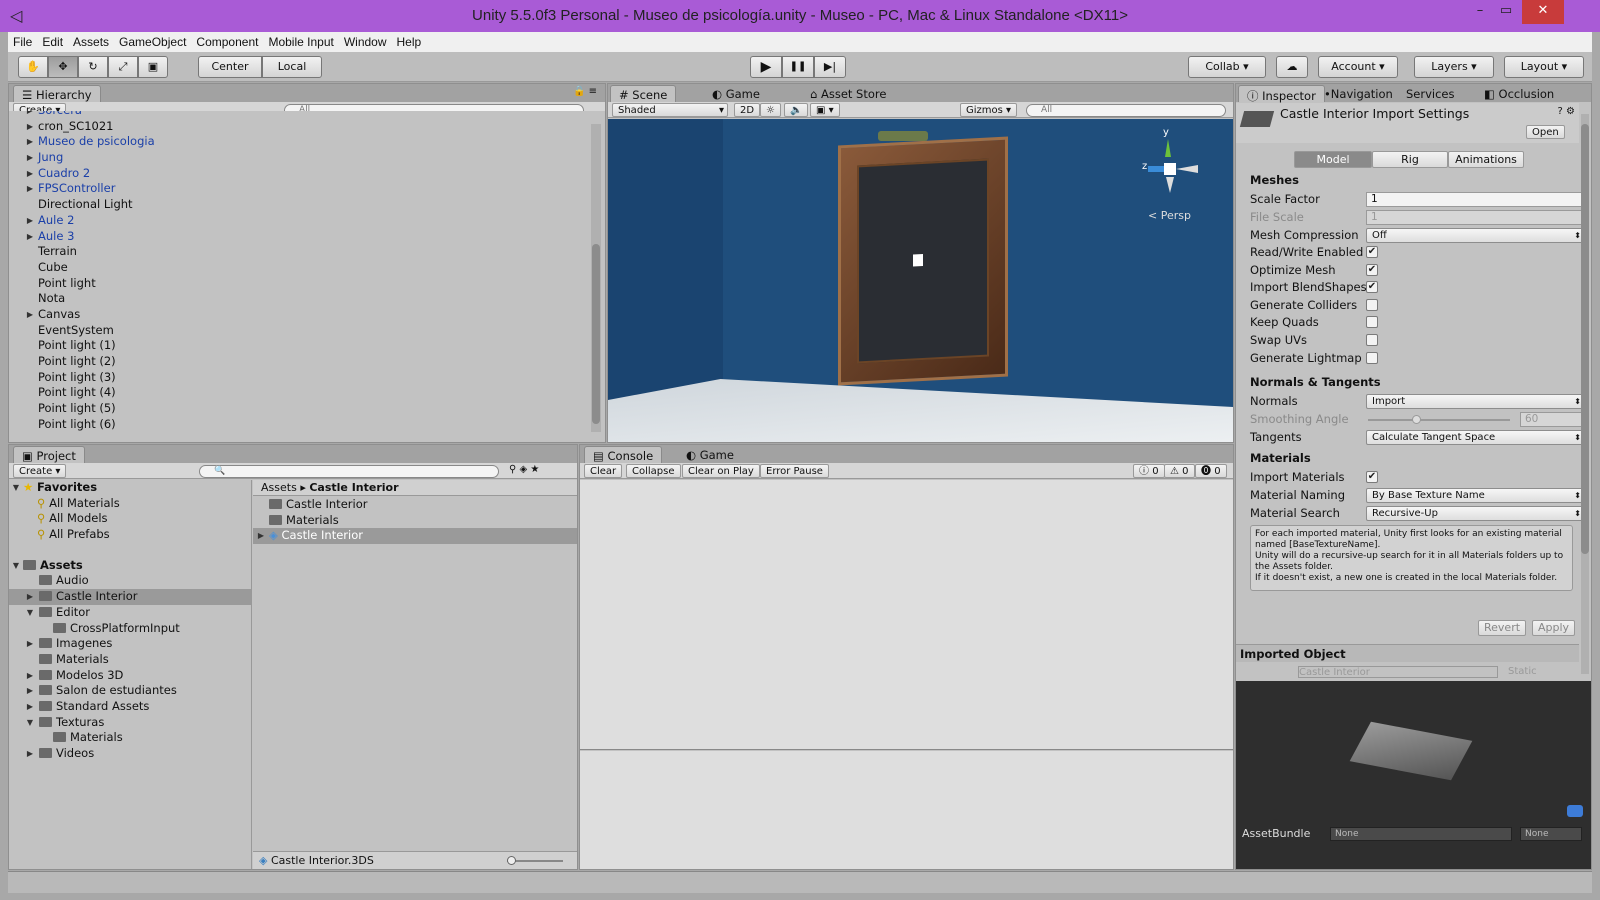 The image size is (1600, 900). I want to click on project-folder: Audio, so click(130, 581).